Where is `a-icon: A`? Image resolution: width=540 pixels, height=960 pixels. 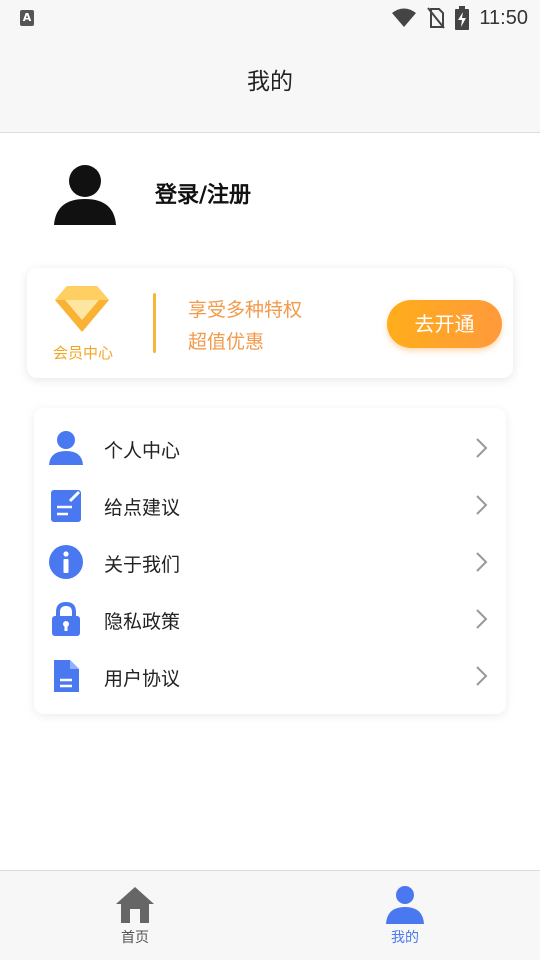
a-icon: A is located at coordinates (27, 18).